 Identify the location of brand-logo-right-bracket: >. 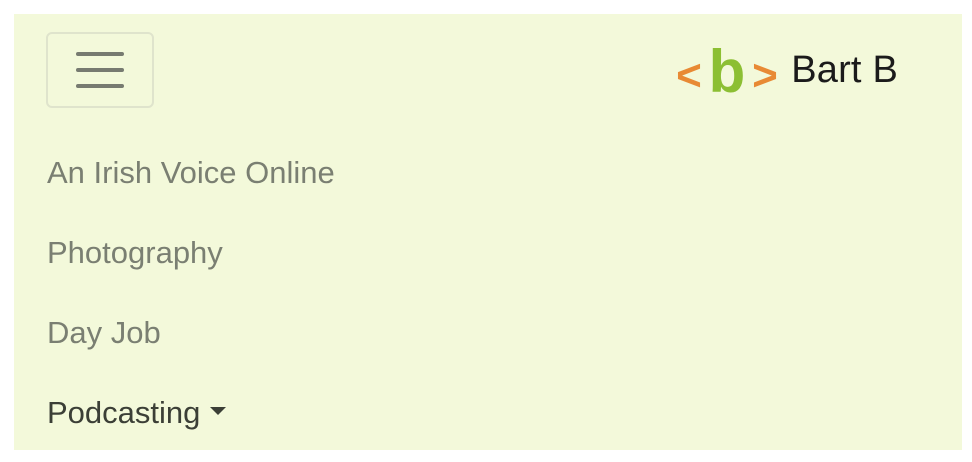
(765, 75).